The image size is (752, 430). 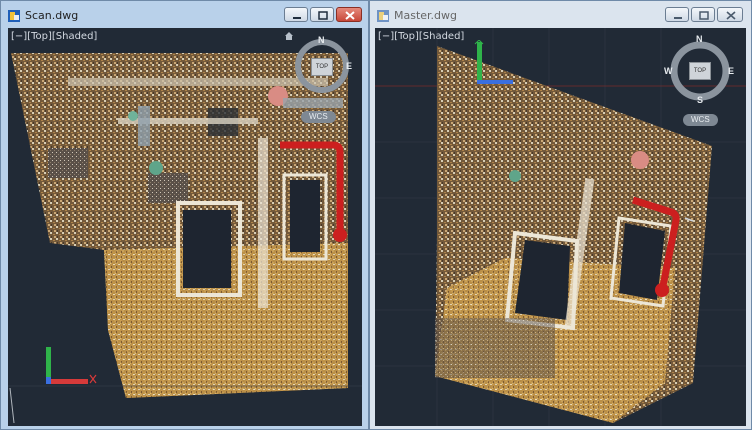 I want to click on scan-titlebar: Scan.dwg, so click(x=184, y=16).